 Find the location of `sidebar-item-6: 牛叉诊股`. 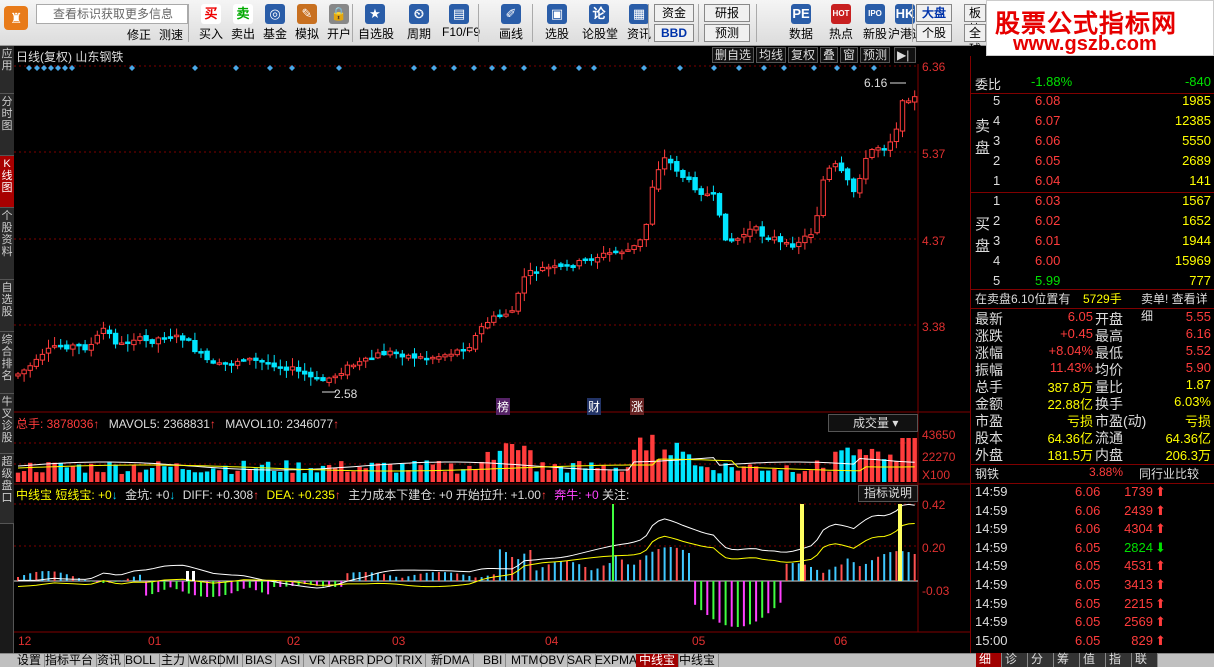

sidebar-item-6: 牛叉诊股 is located at coordinates (7, 424).